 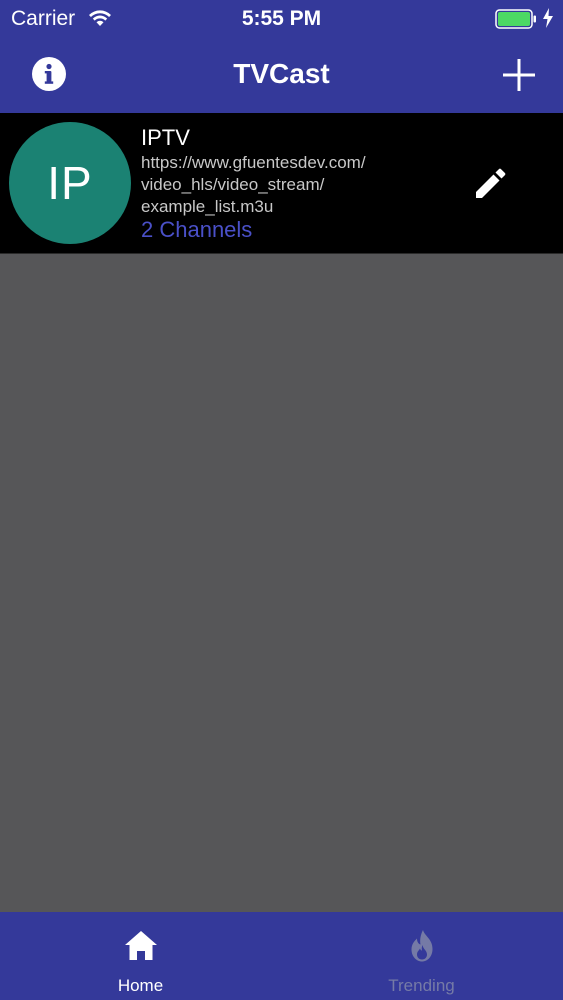 I want to click on channel-count: 2 Channels, so click(x=197, y=229).